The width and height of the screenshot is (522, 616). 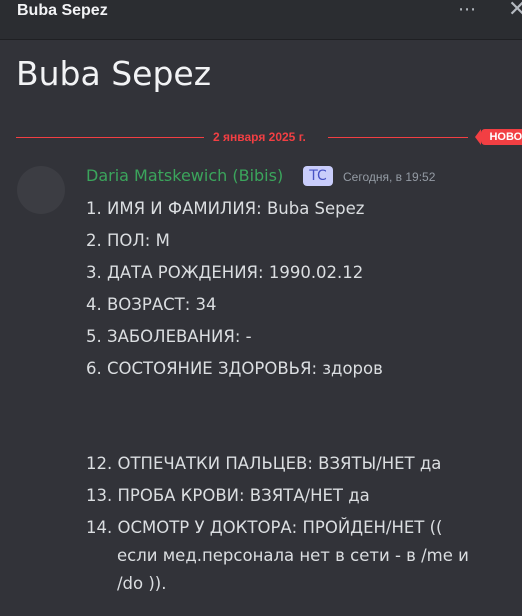 I want to click on message-line: 1. ИМЯ И ФАМИЛИЯ: Buba Sepez, so click(x=225, y=208).